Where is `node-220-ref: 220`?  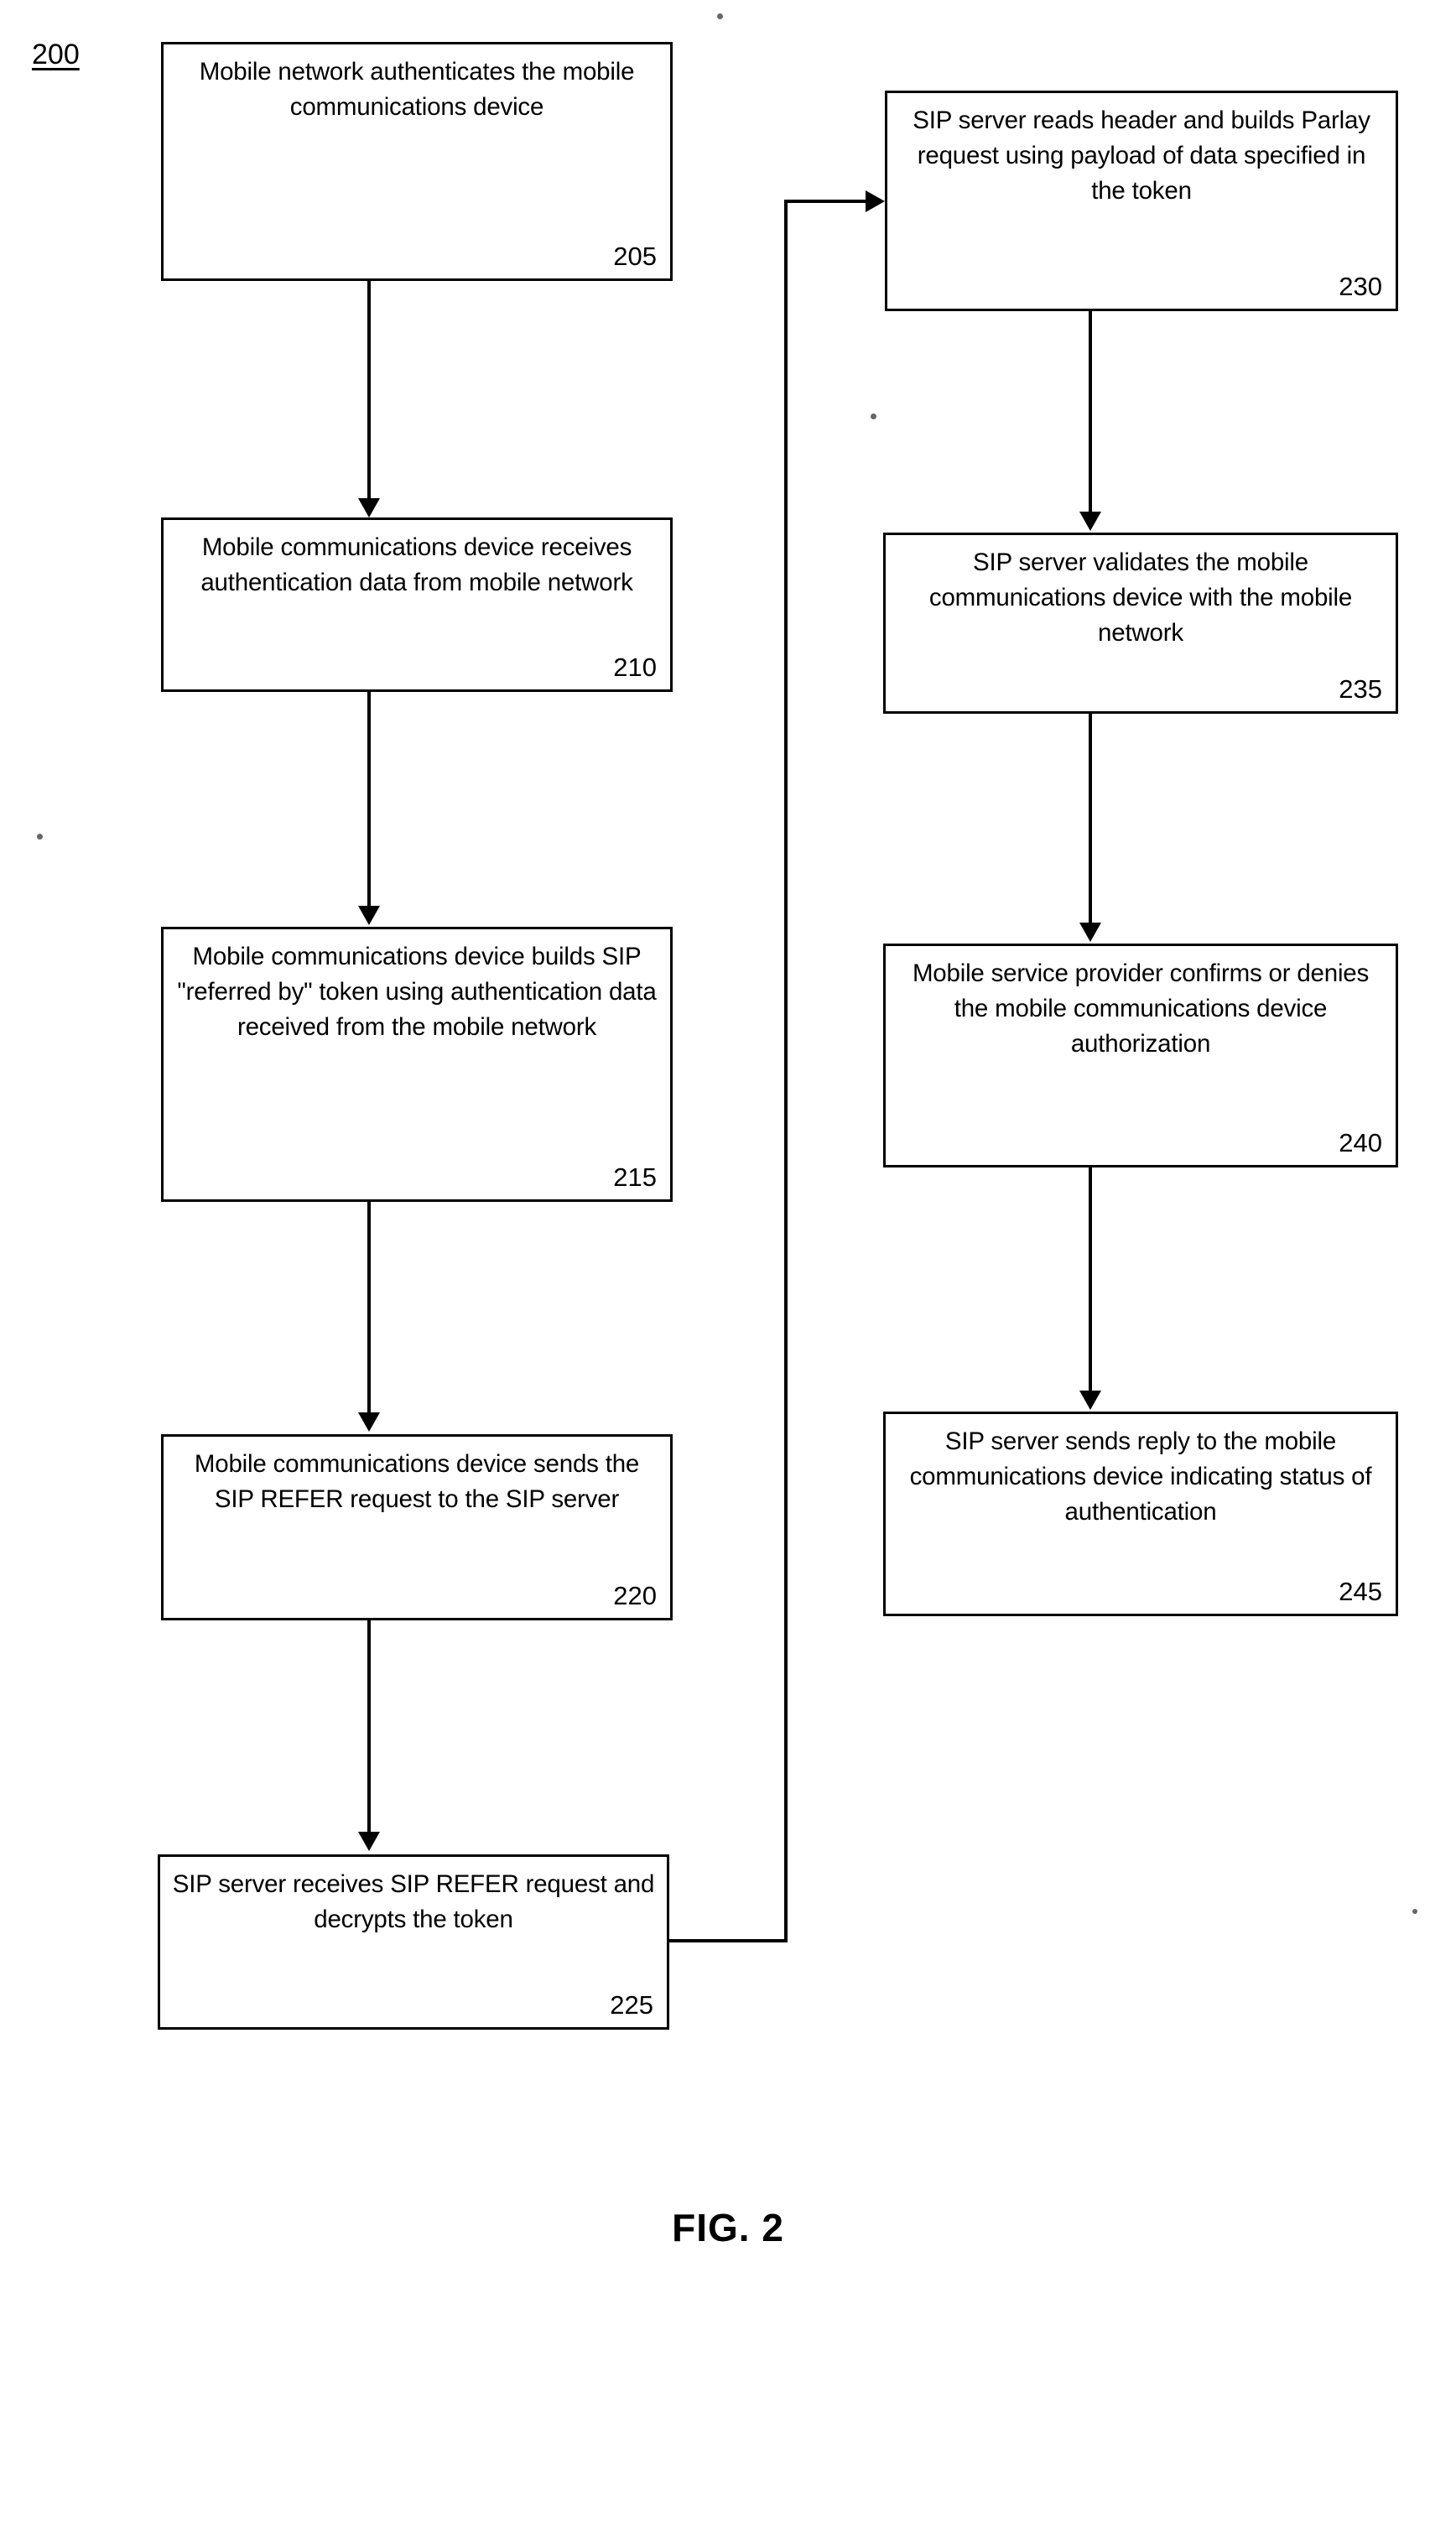
node-220-ref: 220 is located at coordinates (635, 1595).